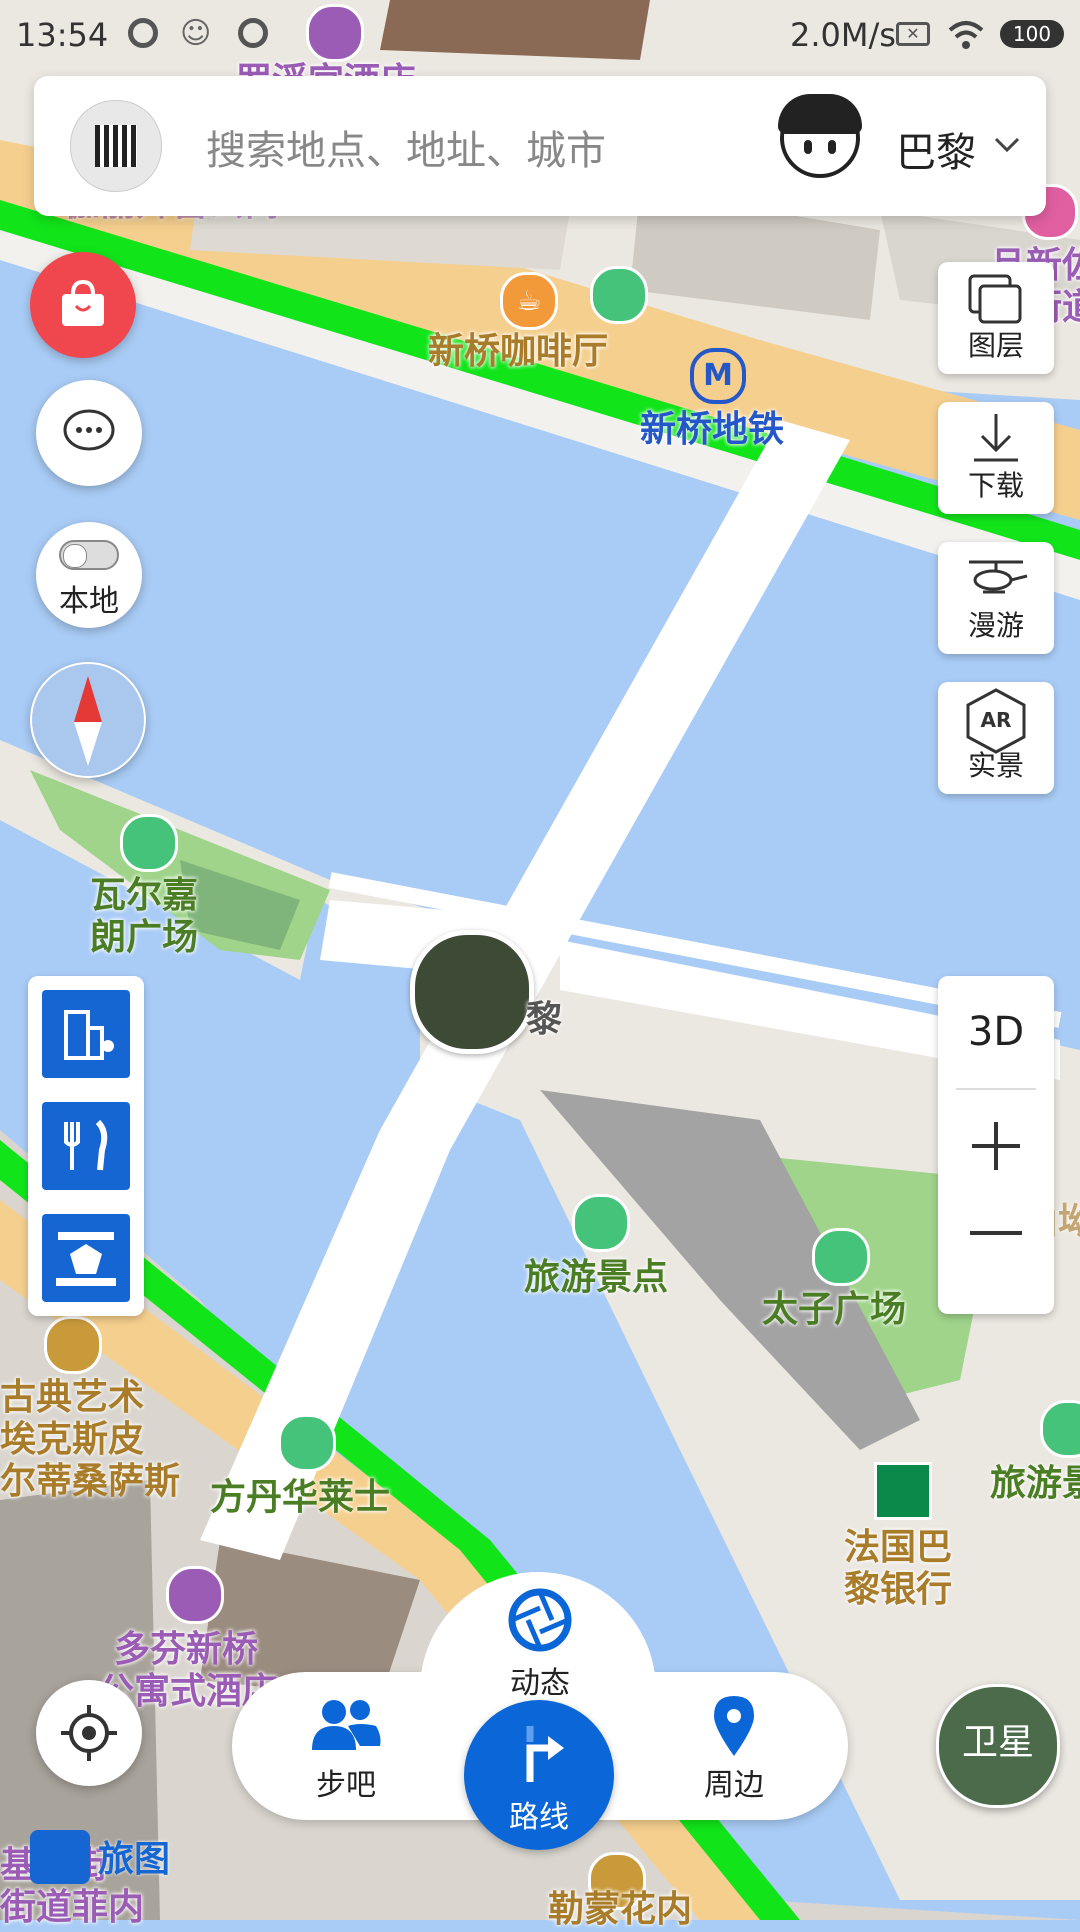 This screenshot has height=1932, width=1080. I want to click on face-icon: ☺, so click(196, 33).